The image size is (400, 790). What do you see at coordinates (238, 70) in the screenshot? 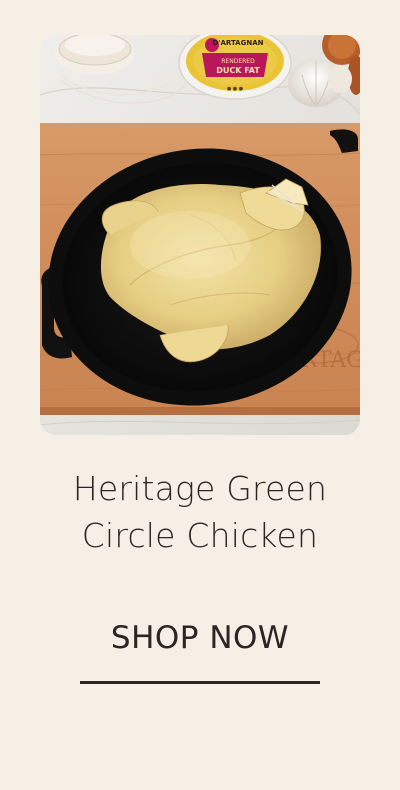
I see `svg-text: DUCK FAT` at bounding box center [238, 70].